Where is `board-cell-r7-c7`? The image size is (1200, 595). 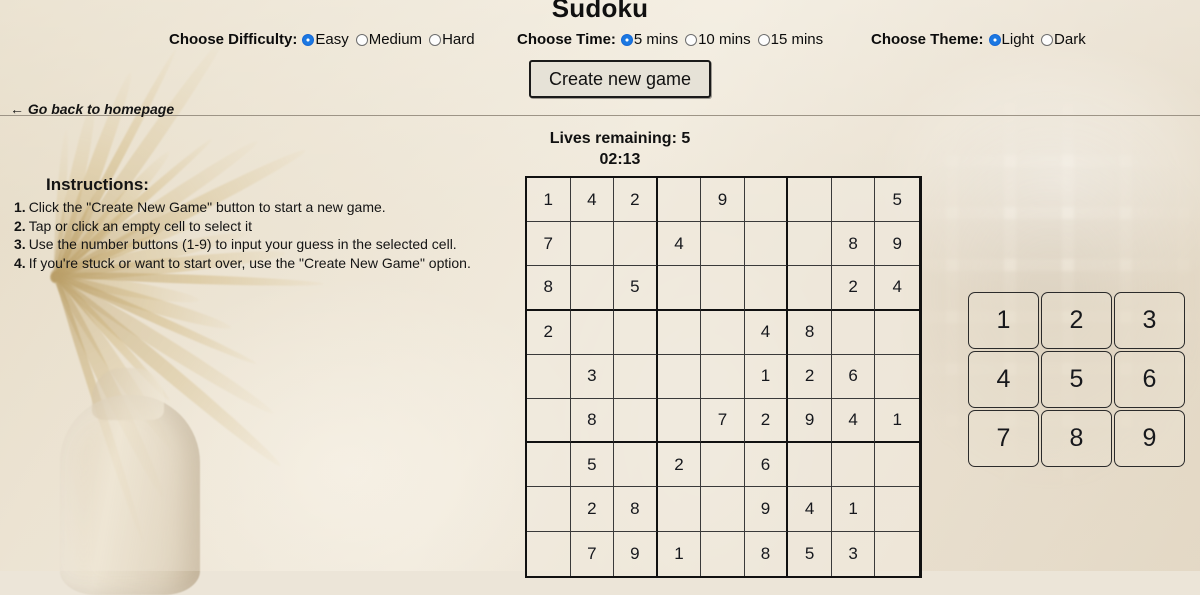 board-cell-r7-c7 is located at coordinates (810, 465).